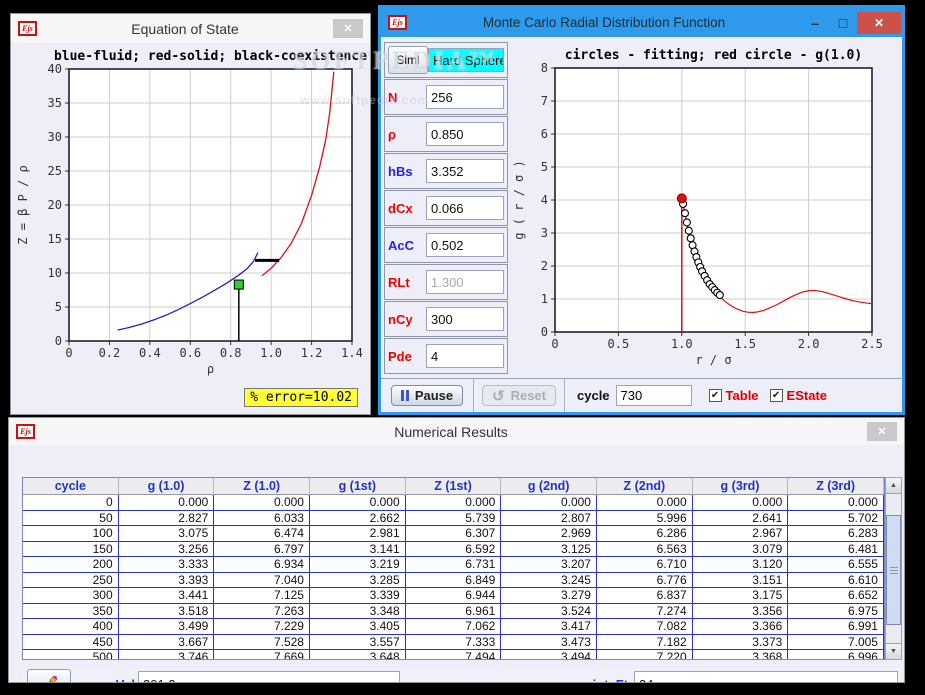 The height and width of the screenshot is (695, 925). What do you see at coordinates (400, 171) in the screenshot?
I see `field-label-hbs: hBs` at bounding box center [400, 171].